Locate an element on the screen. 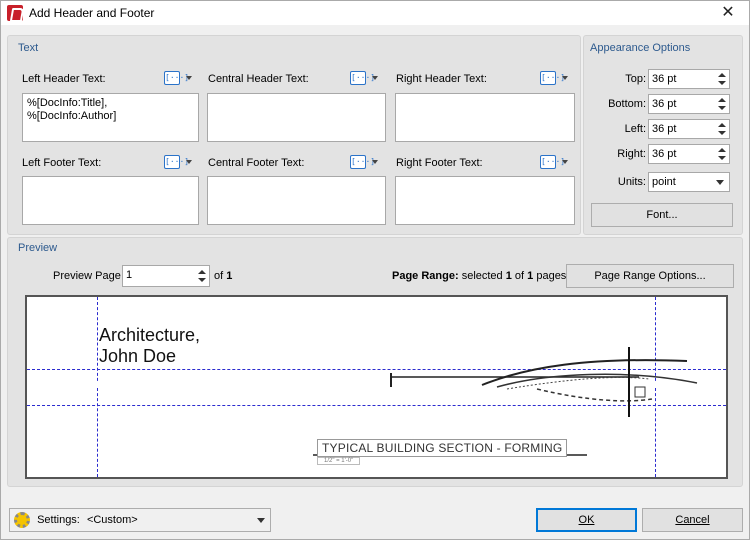 The image size is (750, 540). settings-label: Settings: is located at coordinates (58, 520).